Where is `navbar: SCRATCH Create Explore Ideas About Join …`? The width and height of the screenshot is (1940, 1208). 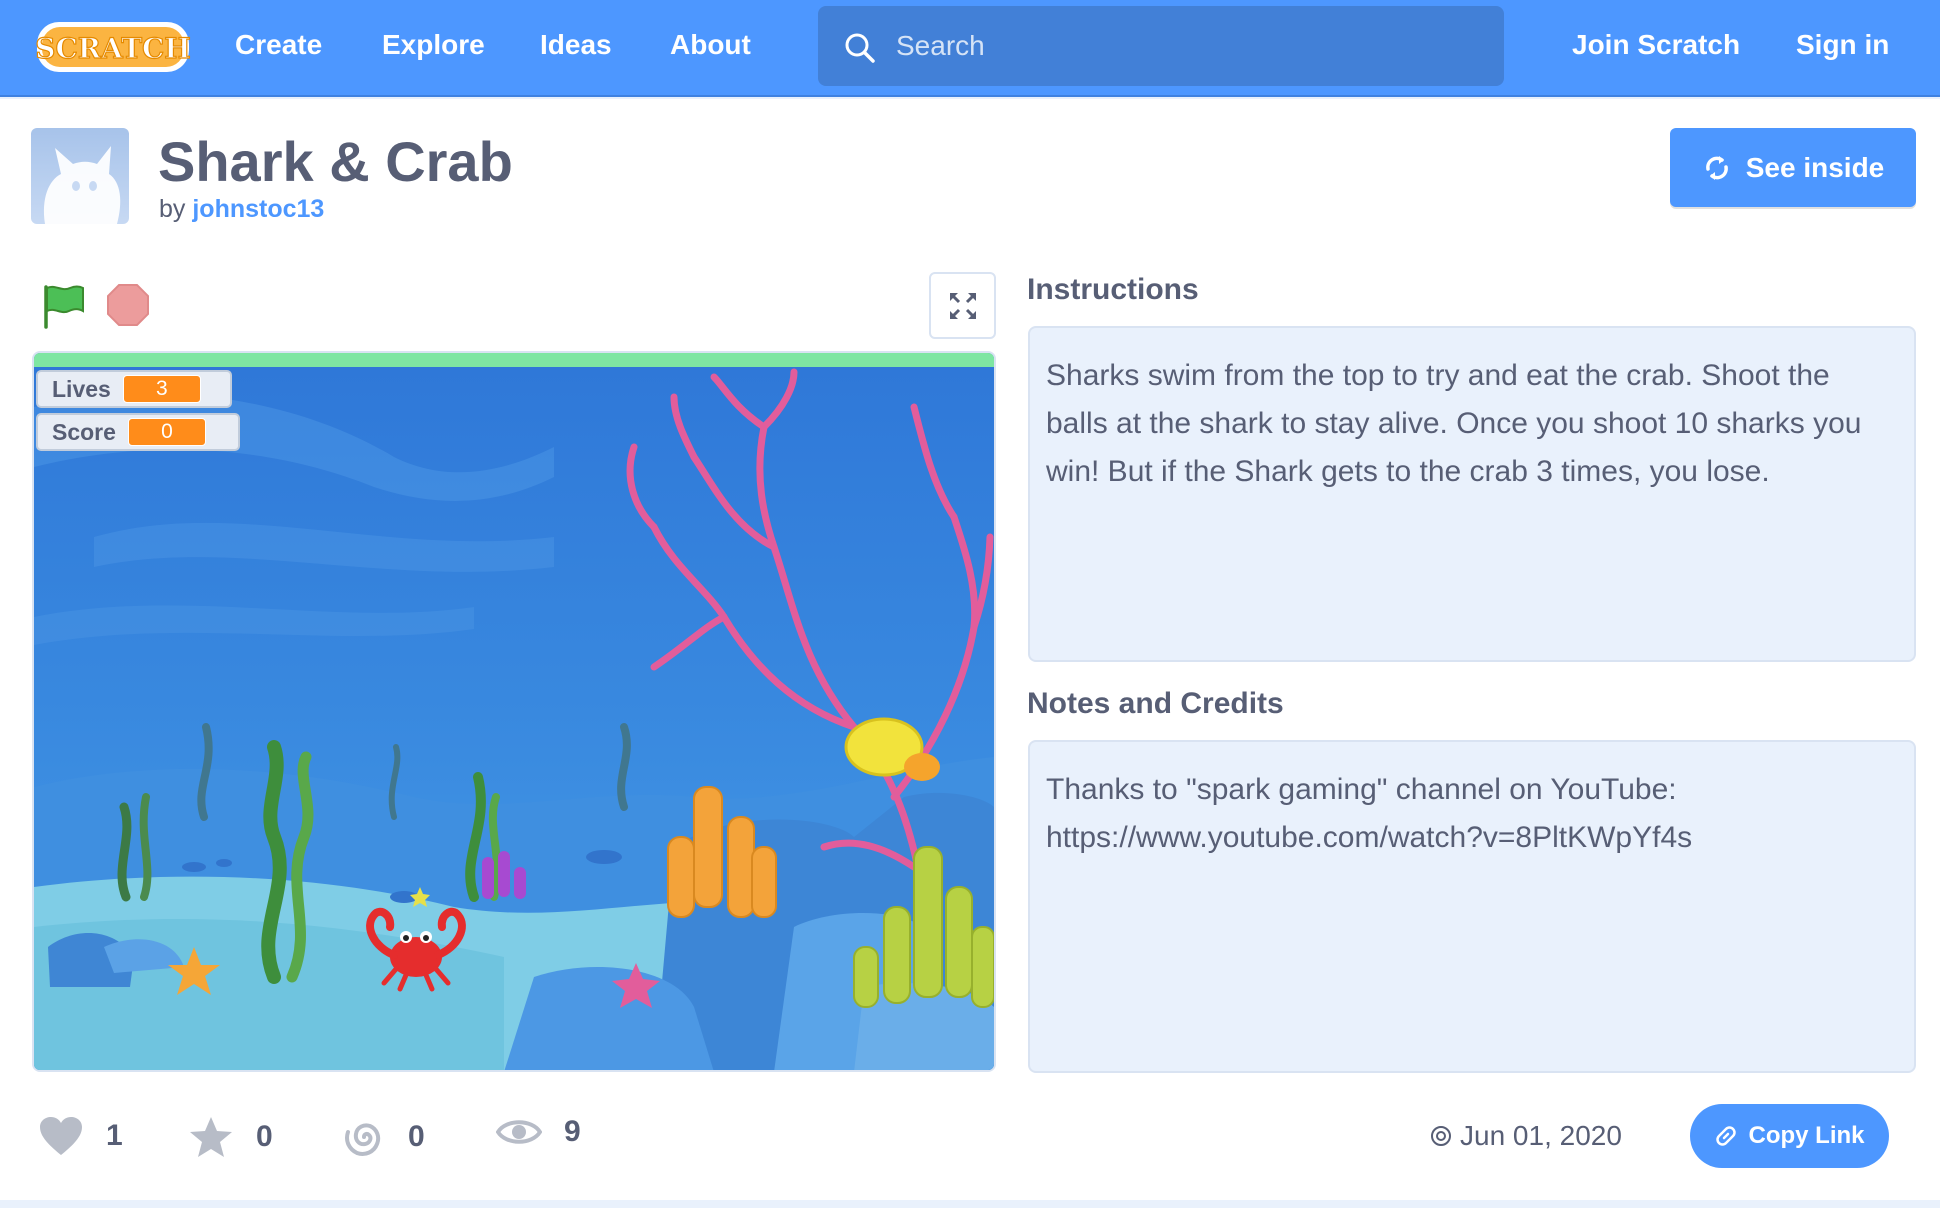 navbar: SCRATCH Create Explore Ideas About Join … is located at coordinates (970, 48).